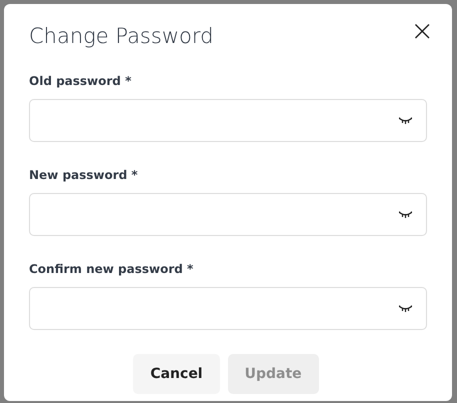 The width and height of the screenshot is (457, 403). Describe the element at coordinates (121, 36) in the screenshot. I see `dialog-title: Change Password` at that location.